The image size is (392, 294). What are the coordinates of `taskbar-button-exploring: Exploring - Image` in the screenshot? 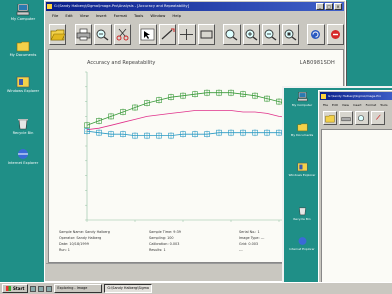 It's located at (78, 288).